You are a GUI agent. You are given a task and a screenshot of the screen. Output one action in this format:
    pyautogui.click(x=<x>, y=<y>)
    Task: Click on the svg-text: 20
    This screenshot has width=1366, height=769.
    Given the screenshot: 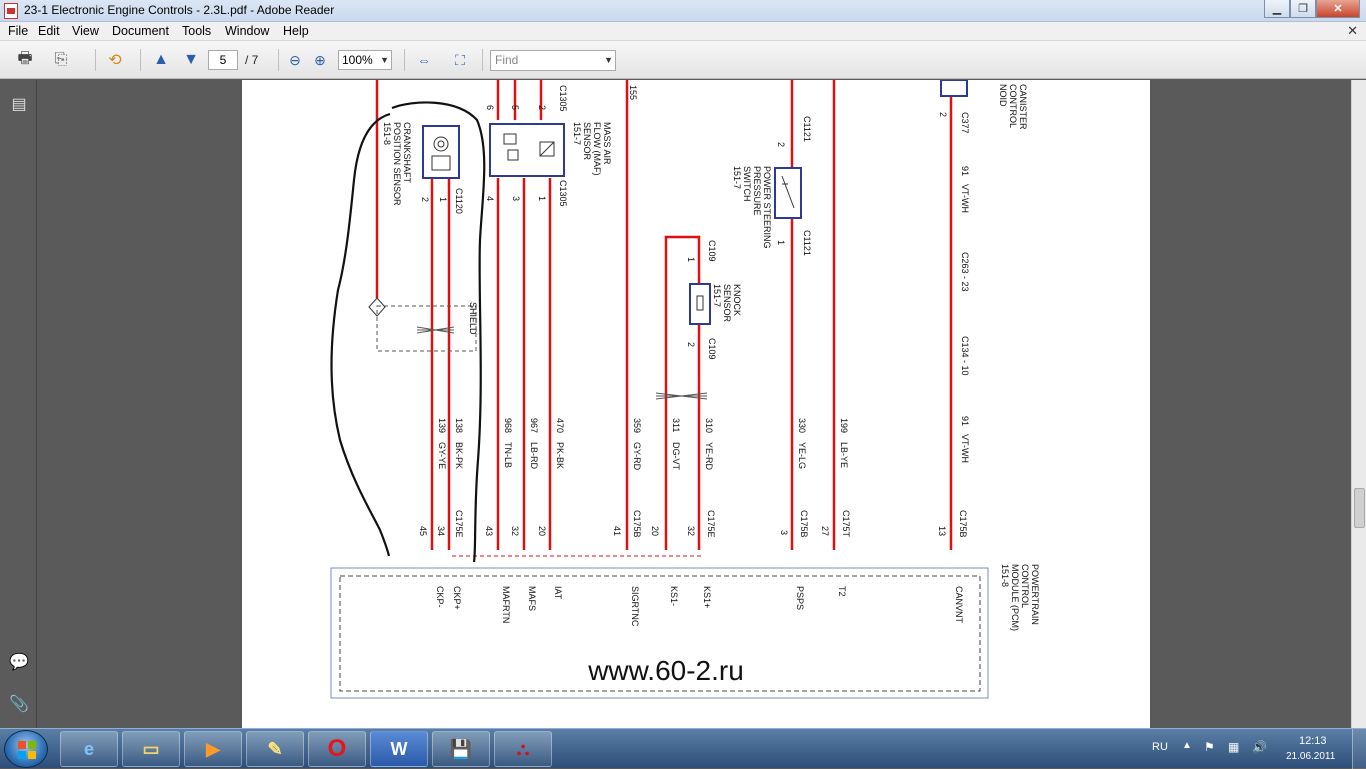 What is the action you would take?
    pyautogui.click(x=542, y=531)
    